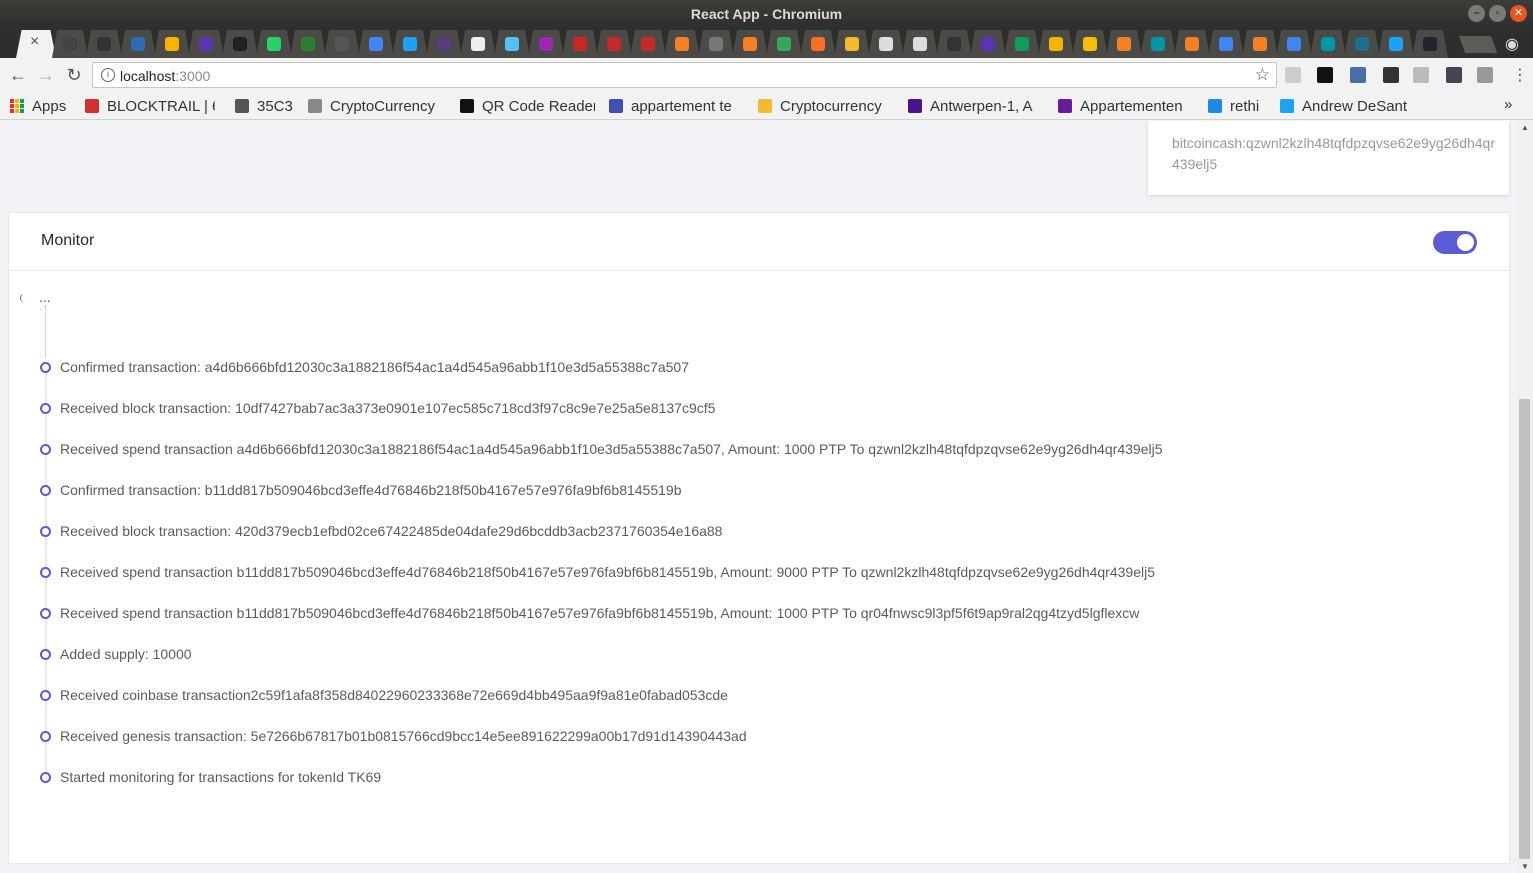  What do you see at coordinates (150, 106) in the screenshot?
I see `bookmark-item: BLOCKTRAIL | 6` at bounding box center [150, 106].